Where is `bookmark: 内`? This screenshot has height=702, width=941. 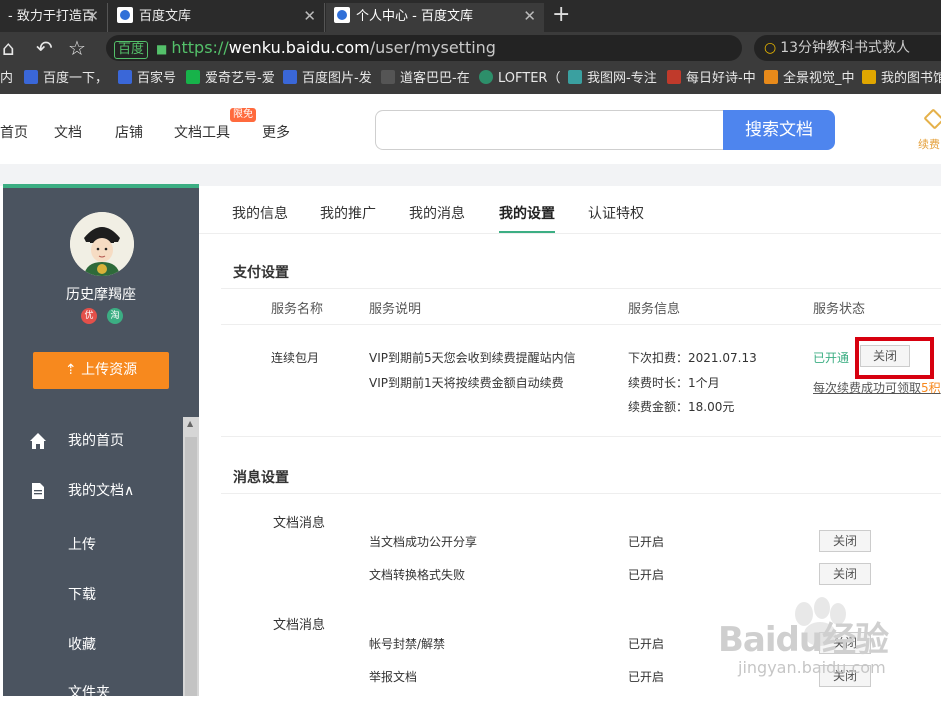
bookmark: 内 is located at coordinates (6, 79).